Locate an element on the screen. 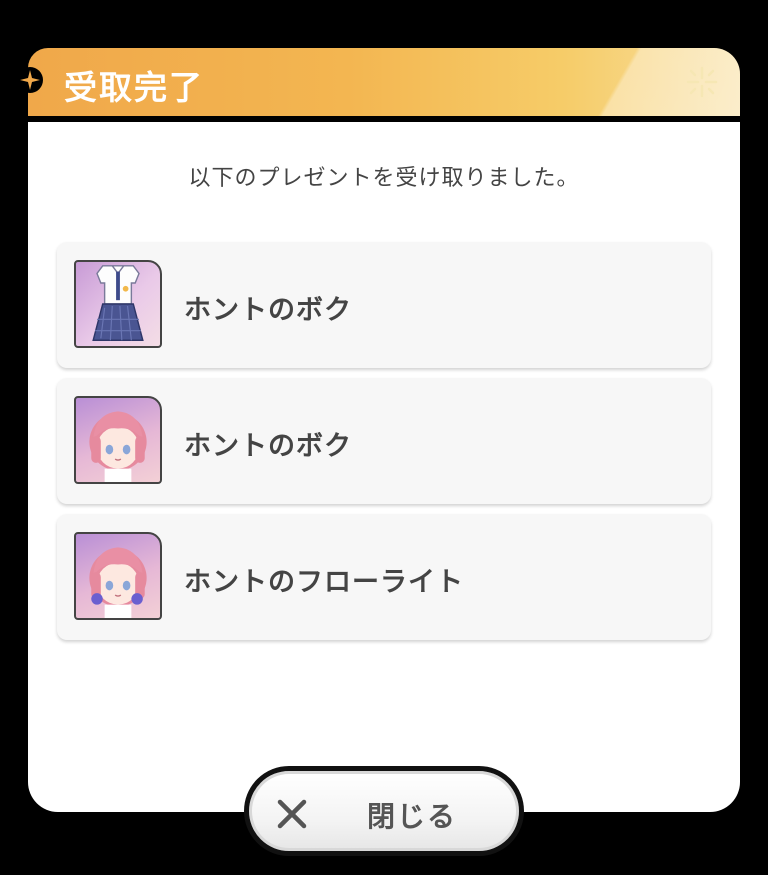 Image resolution: width=768 pixels, height=875 pixels. character-hair-icon is located at coordinates (118, 440).